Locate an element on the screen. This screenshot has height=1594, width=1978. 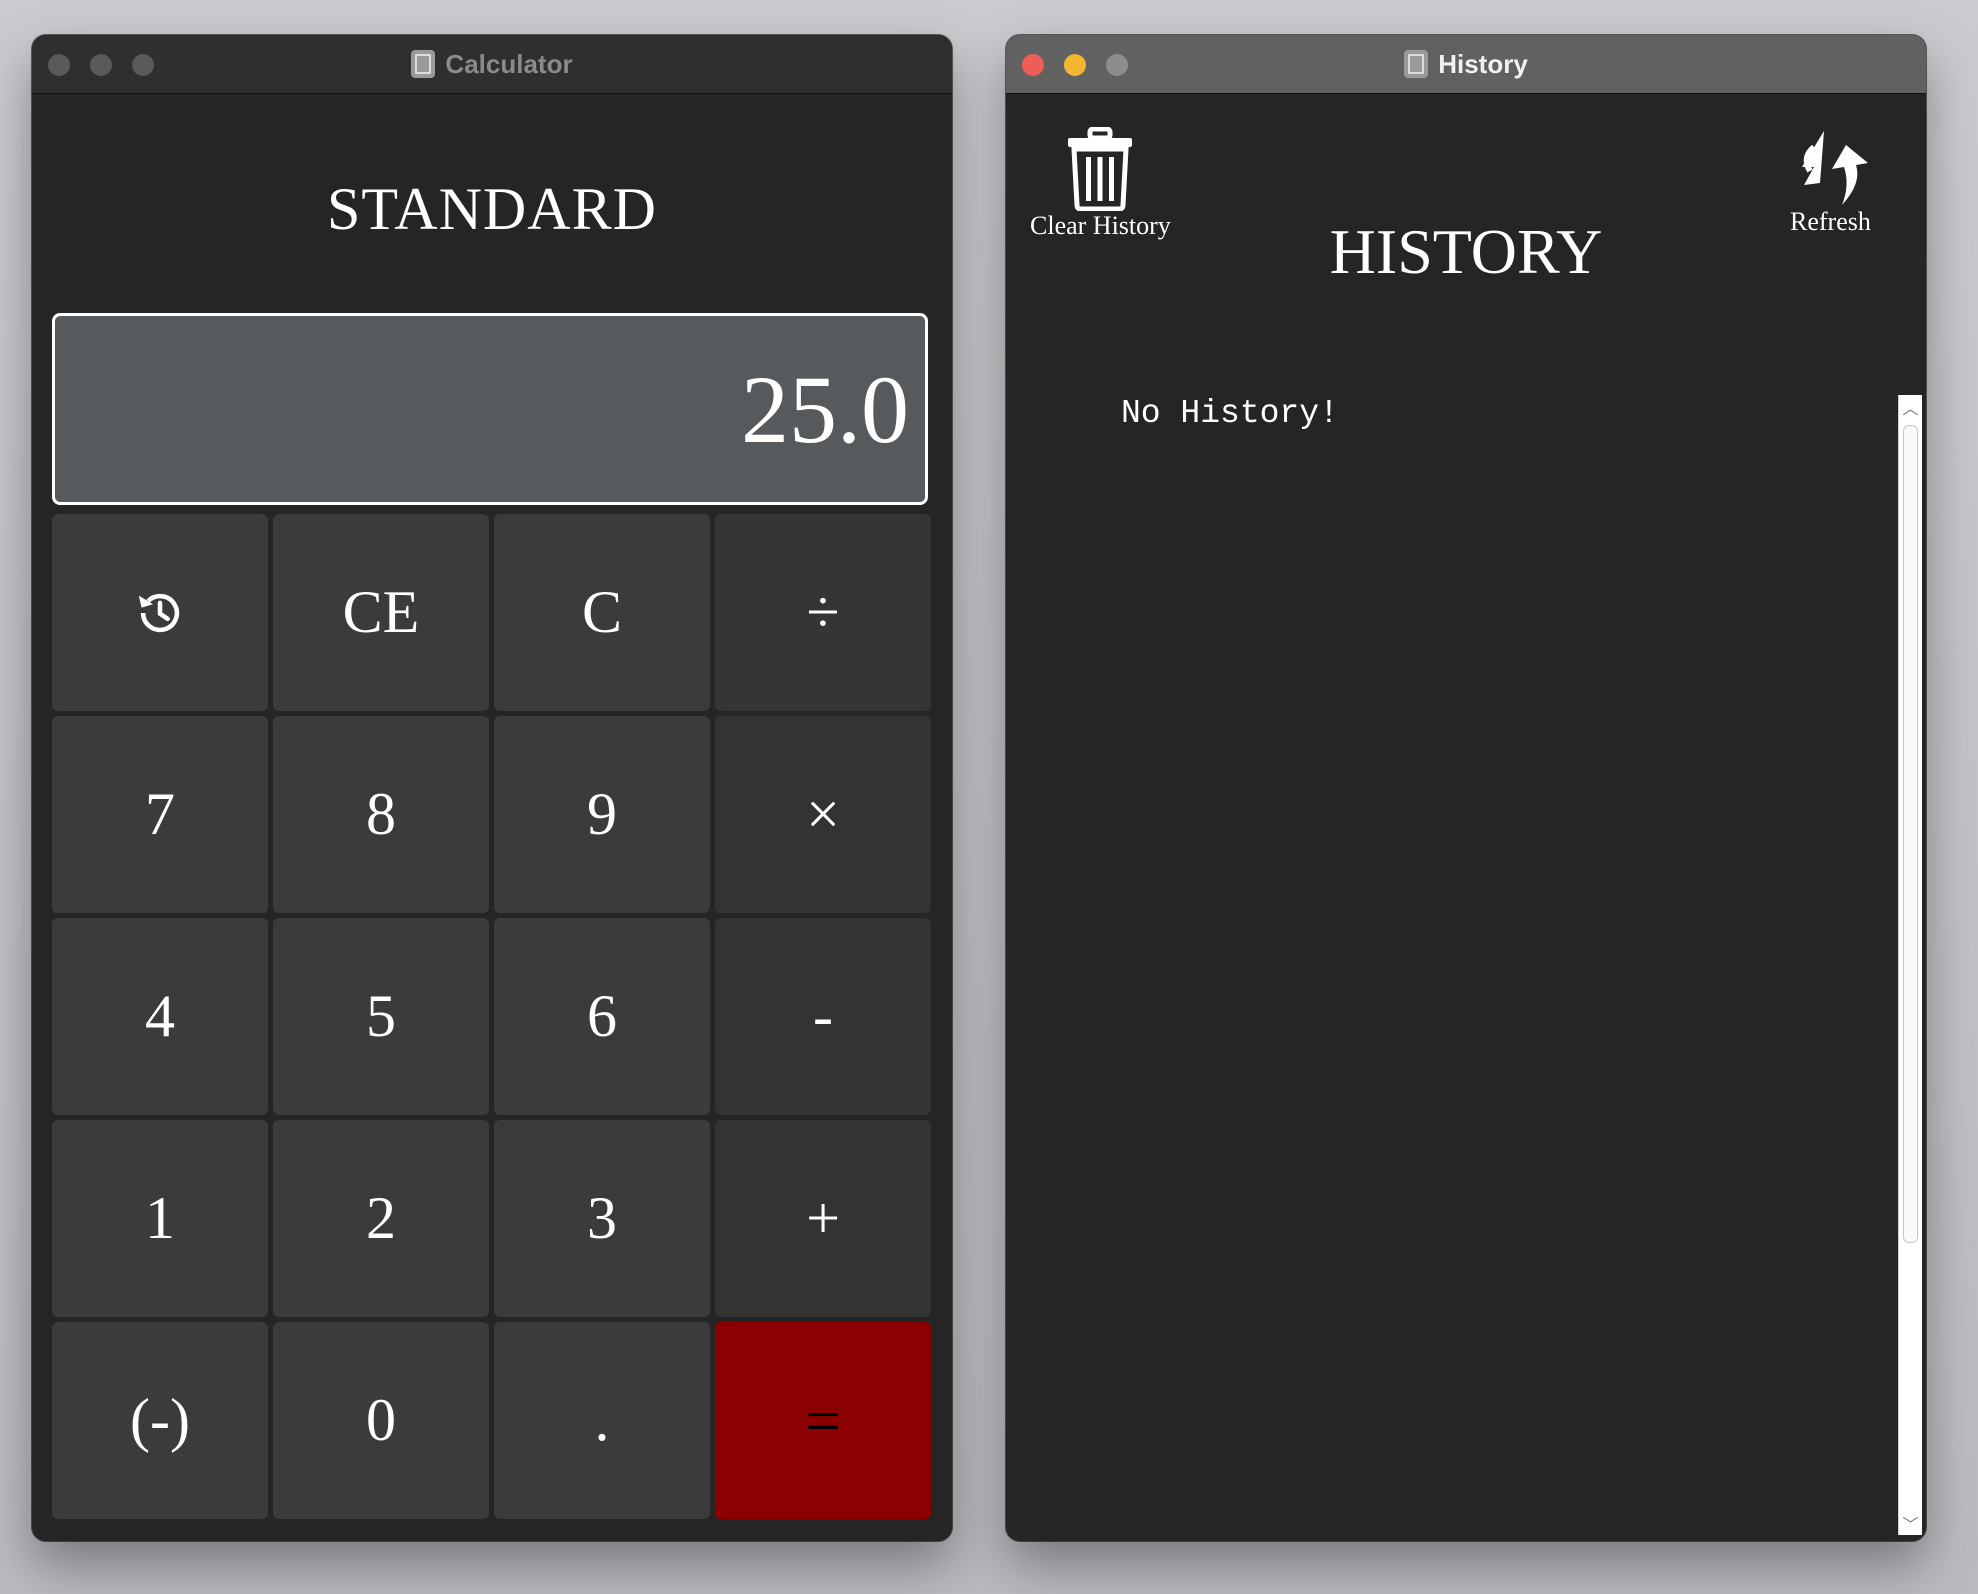
calculator-display: 25.0 is located at coordinates (490, 409).